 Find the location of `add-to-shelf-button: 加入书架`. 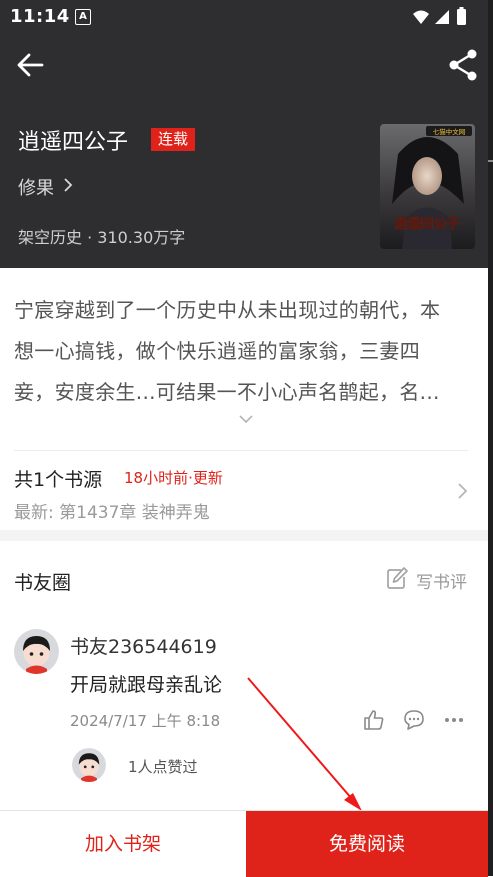

add-to-shelf-button: 加入书架 is located at coordinates (123, 844).